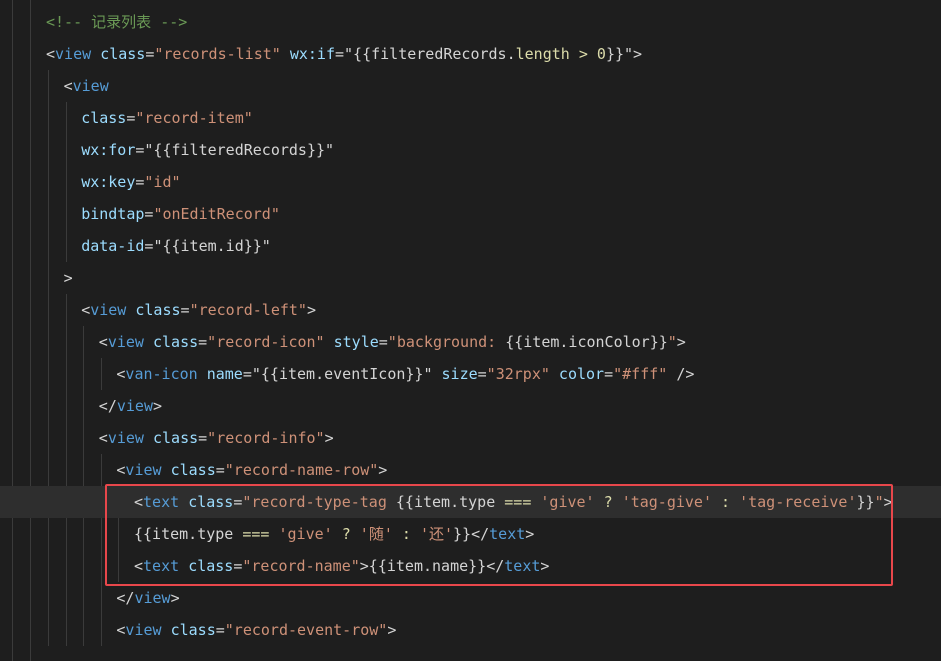  Describe the element at coordinates (162, 182) in the screenshot. I see `code-token: "id"` at that location.